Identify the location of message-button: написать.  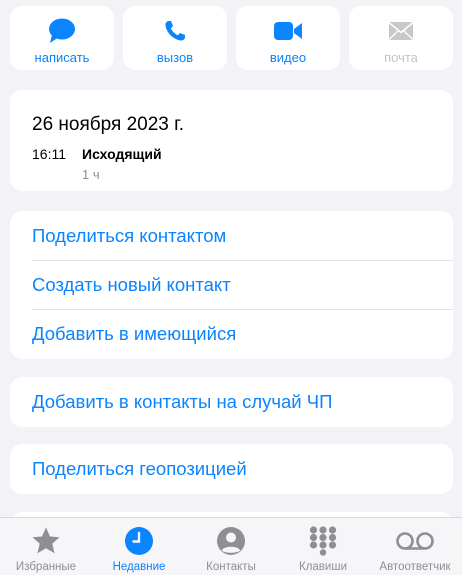
(62, 38).